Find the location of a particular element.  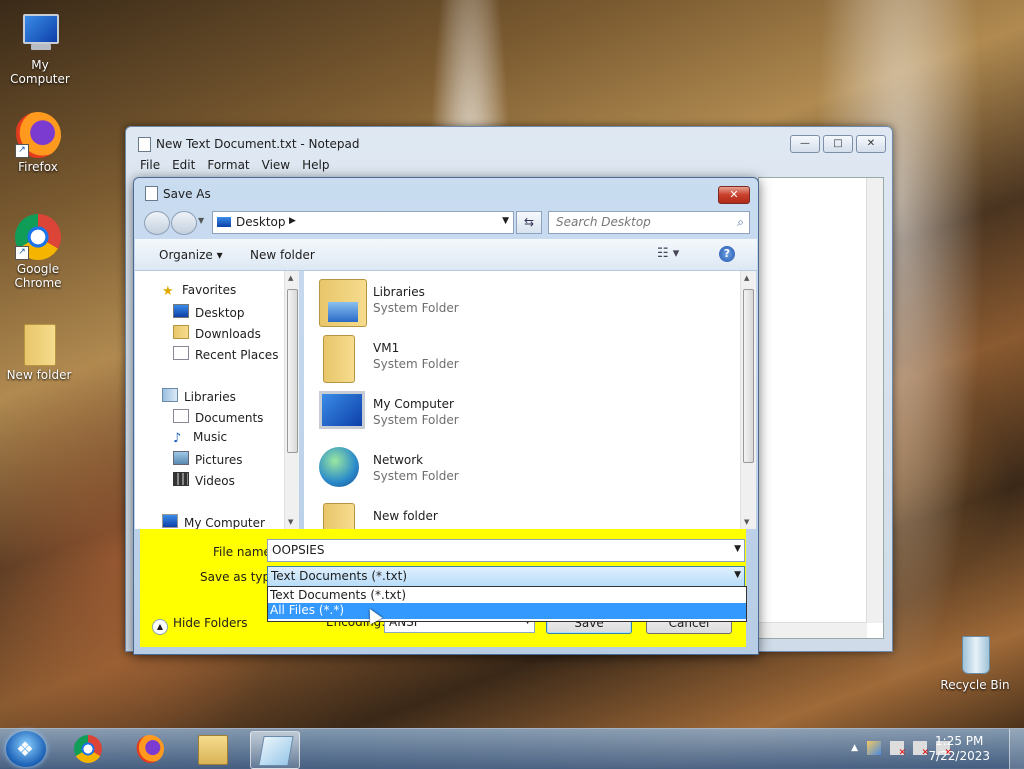

clock: 1:25 PM 7/22/2023 is located at coordinates (959, 749).